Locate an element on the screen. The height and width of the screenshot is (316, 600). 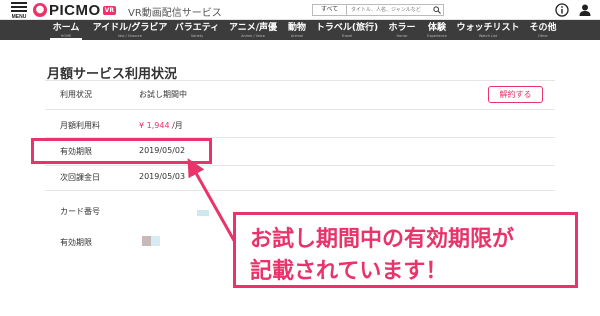
annotation-callout: お試し期間中の有効期限が 記載されています！ is located at coordinates (405, 250).